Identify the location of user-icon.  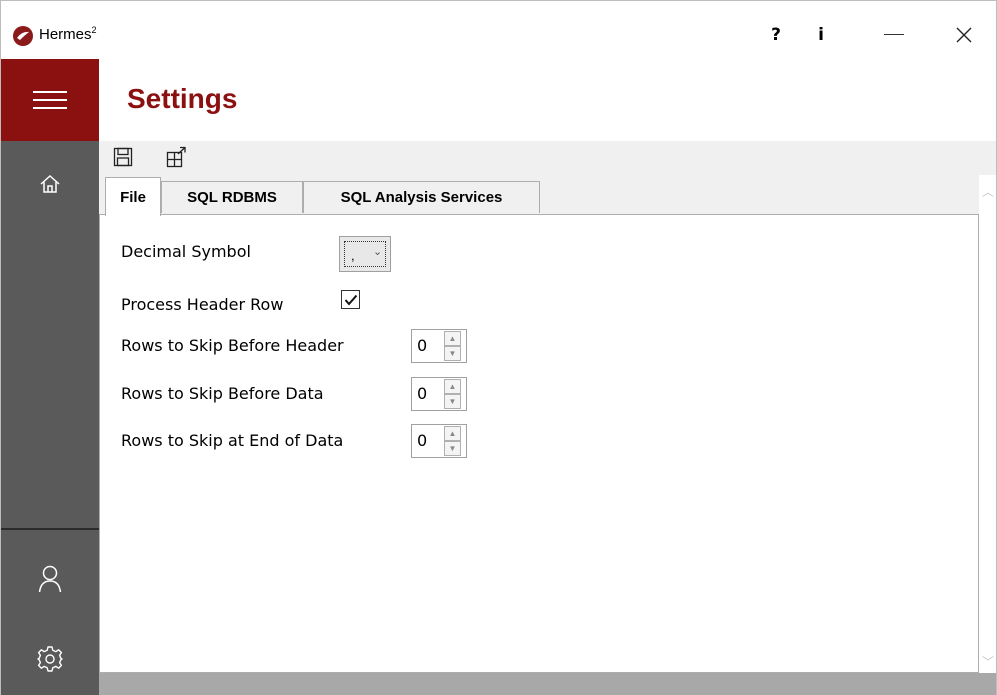
(50, 579).